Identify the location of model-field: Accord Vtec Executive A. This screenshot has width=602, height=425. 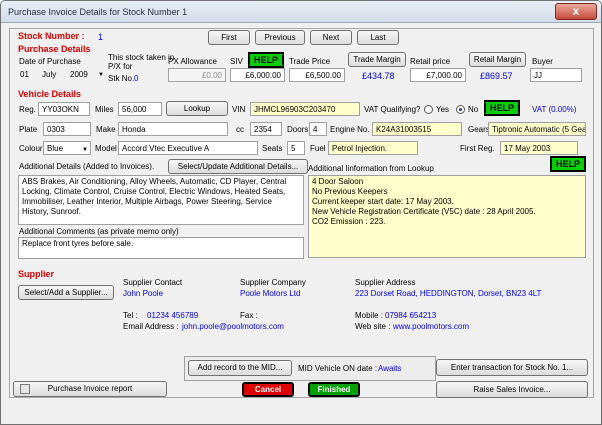
(188, 148).